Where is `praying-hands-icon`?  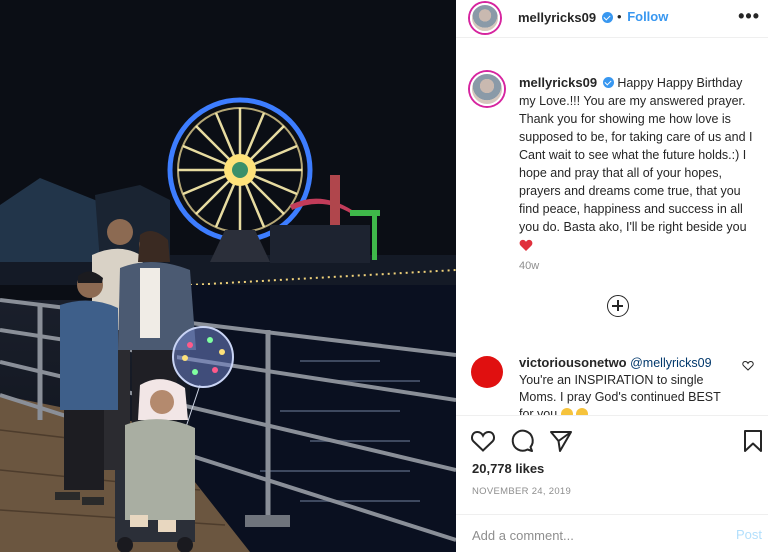 praying-hands-icon is located at coordinates (566, 411).